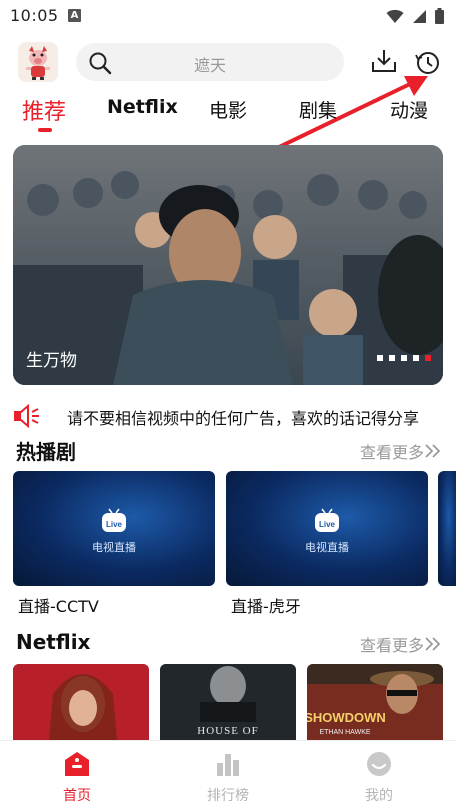 This screenshot has width=456, height=810. I want to click on poster-image: HOUSE OF, so click(228, 702).